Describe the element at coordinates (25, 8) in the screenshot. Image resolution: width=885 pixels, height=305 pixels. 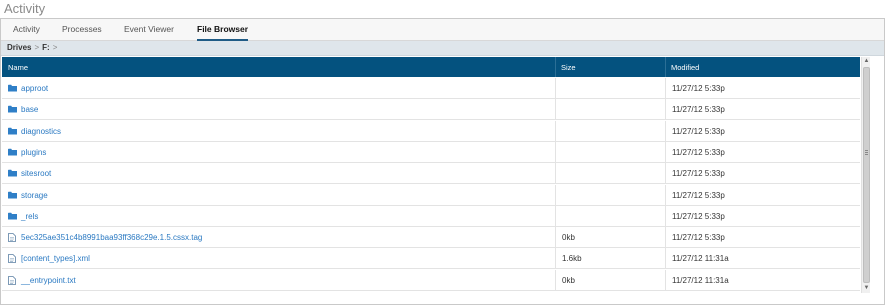
I see `app-title: Activity` at that location.